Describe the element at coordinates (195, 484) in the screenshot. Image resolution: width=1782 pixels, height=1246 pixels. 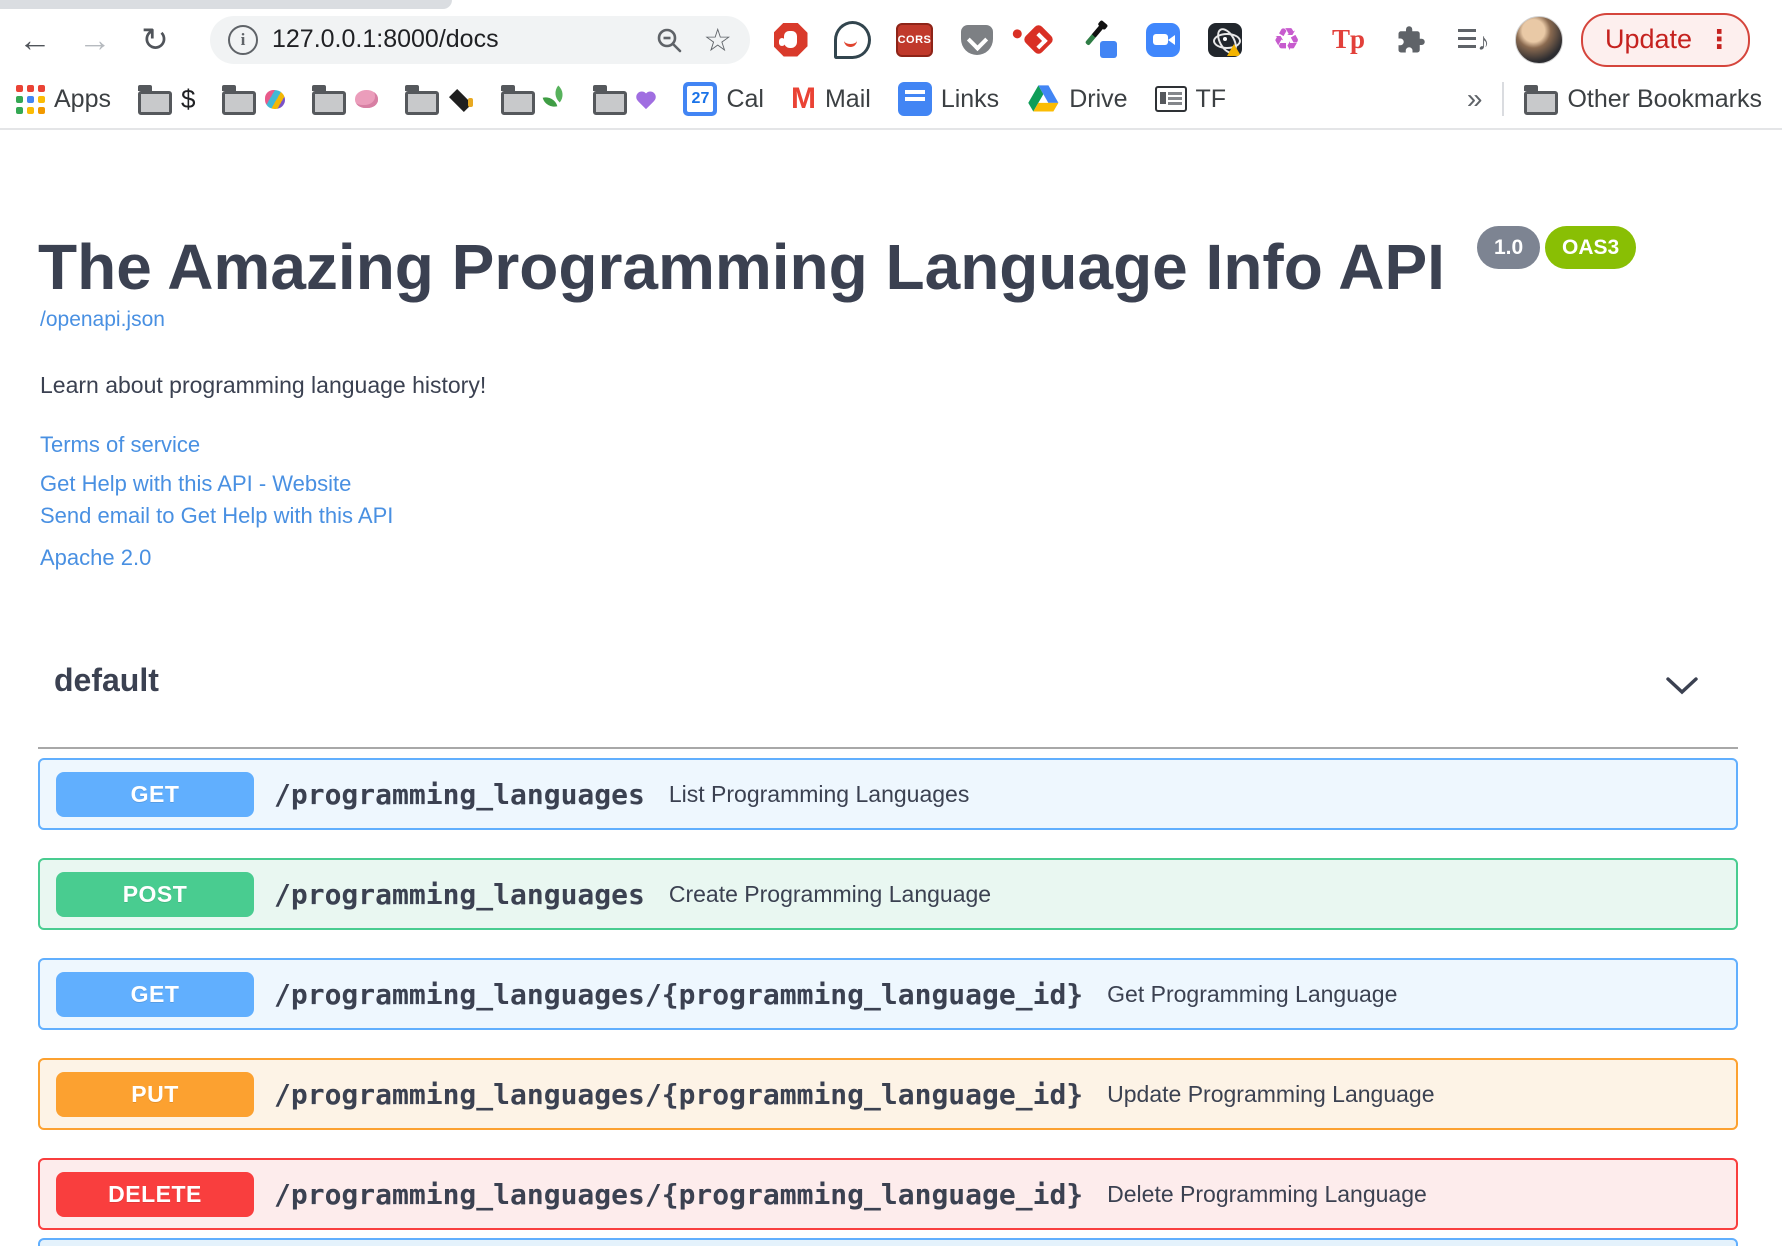
I see `get-help-website-link: Get Help with this API - Website` at that location.